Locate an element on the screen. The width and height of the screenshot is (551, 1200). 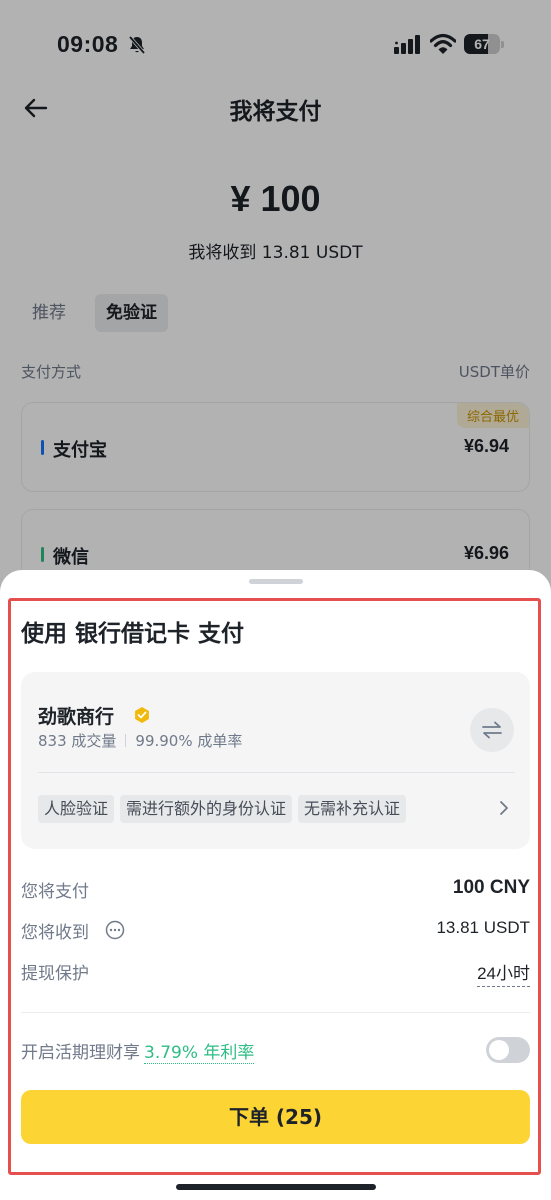
you-receive-label: 您将收到 is located at coordinates (55, 933).